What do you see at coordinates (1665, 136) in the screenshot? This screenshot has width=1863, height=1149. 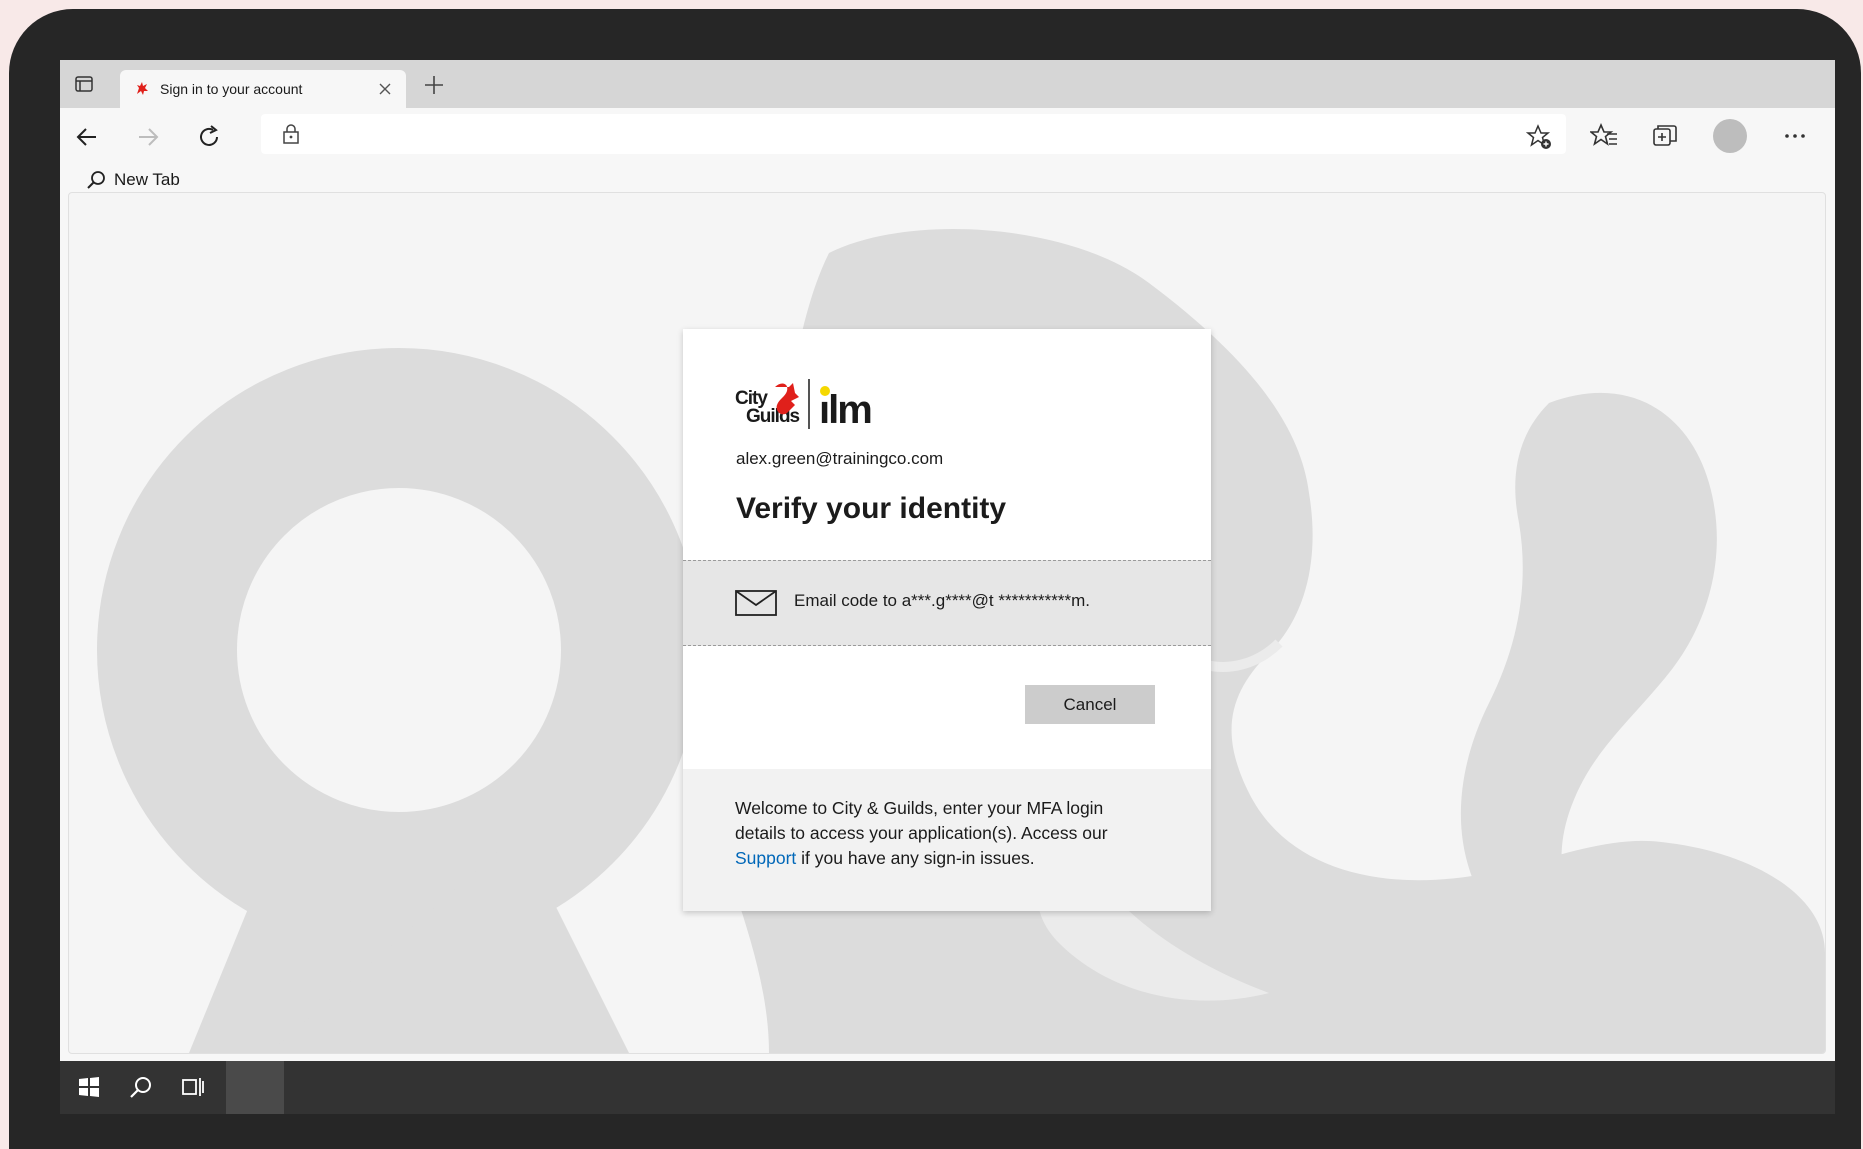 I see `collections-icon` at bounding box center [1665, 136].